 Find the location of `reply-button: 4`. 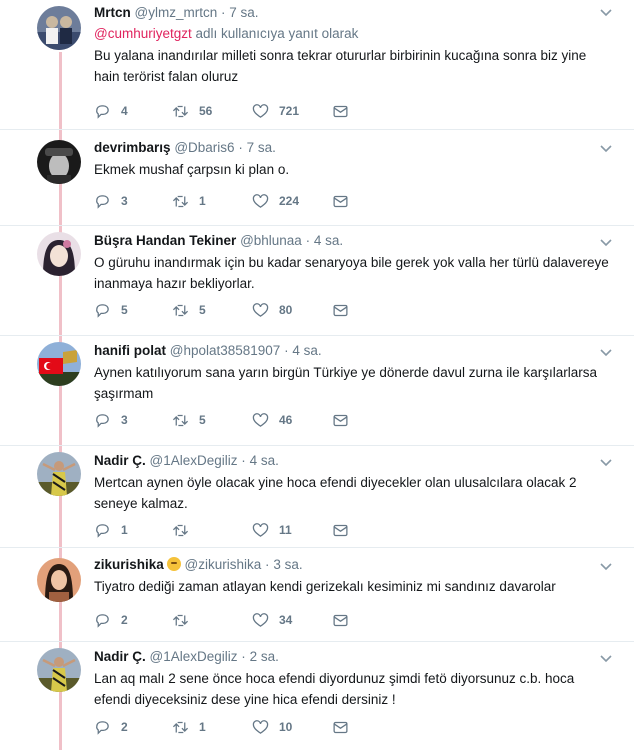

reply-button: 4 is located at coordinates (112, 111).